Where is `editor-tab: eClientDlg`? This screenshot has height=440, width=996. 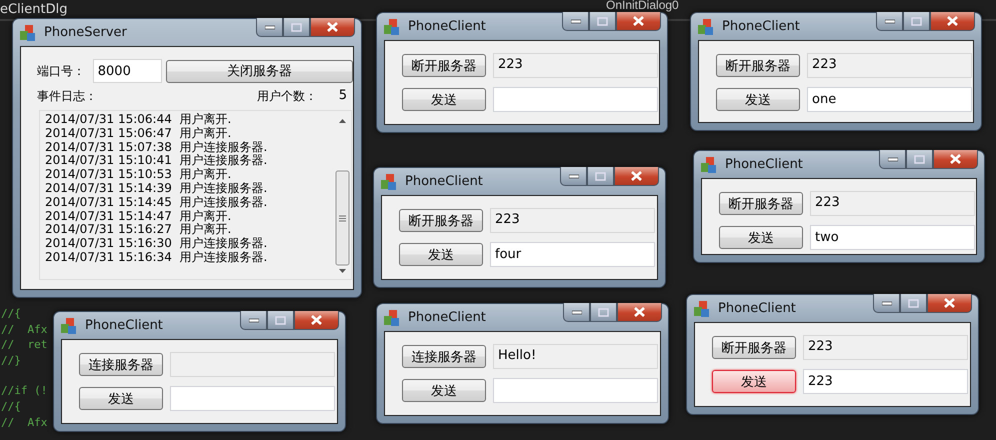 editor-tab: eClientDlg is located at coordinates (34, 9).